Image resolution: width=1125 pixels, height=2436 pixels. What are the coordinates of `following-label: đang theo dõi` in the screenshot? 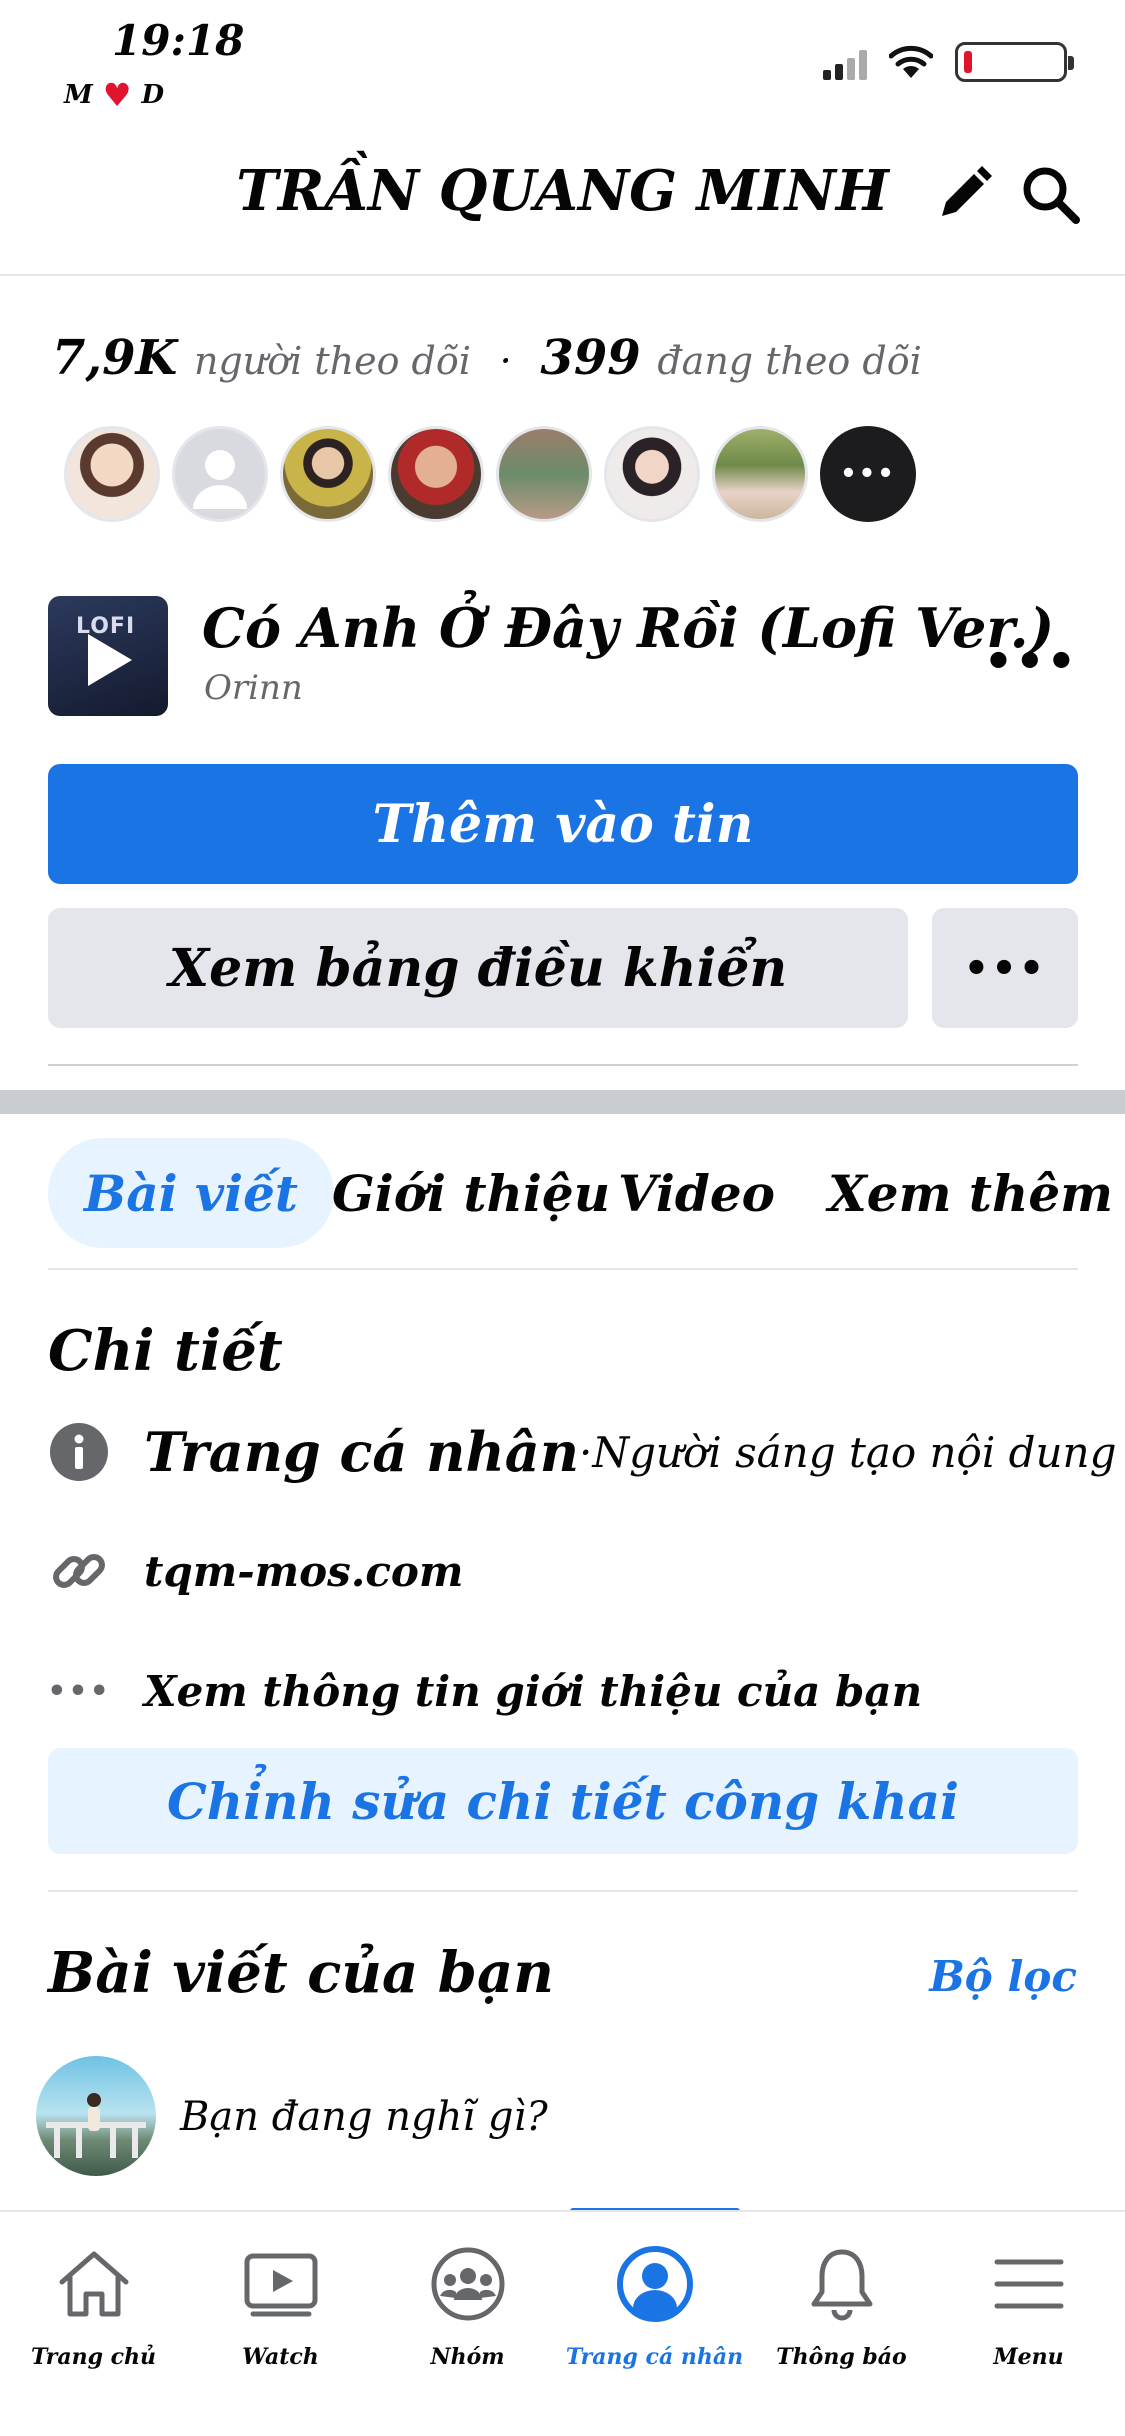 It's located at (789, 361).